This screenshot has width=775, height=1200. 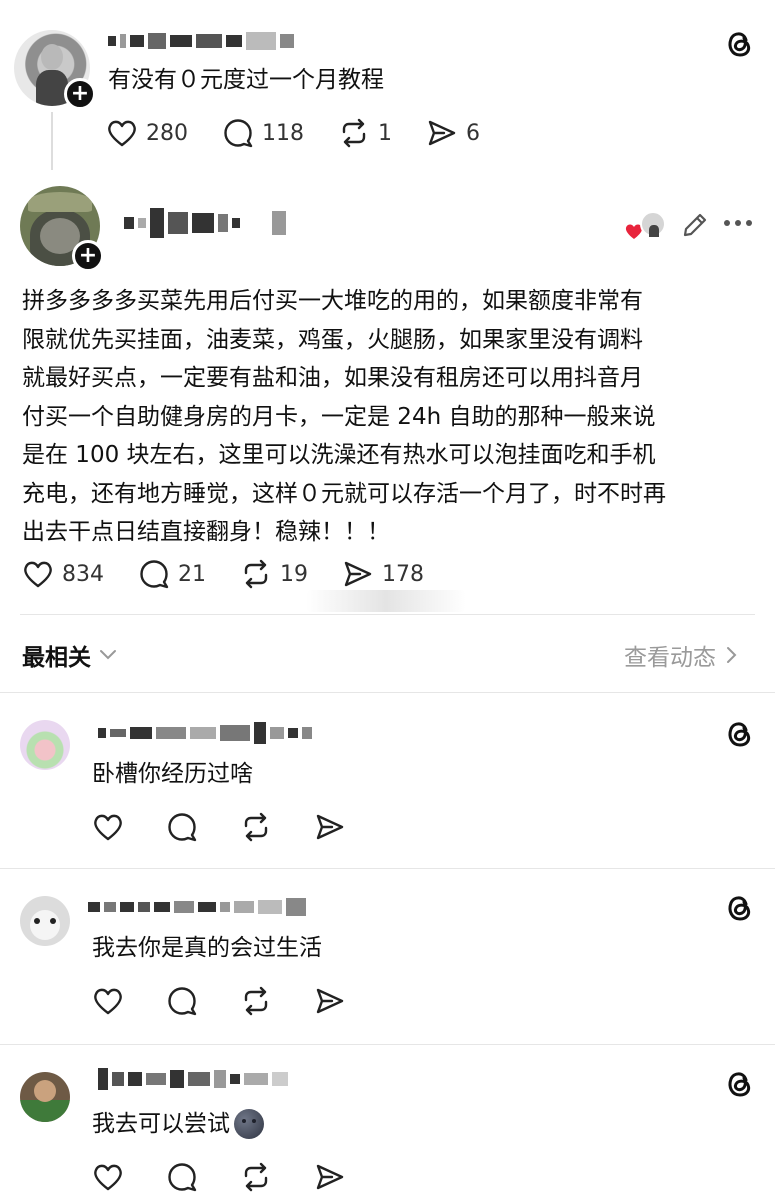 I want to click on like-count: 280, so click(x=167, y=133).